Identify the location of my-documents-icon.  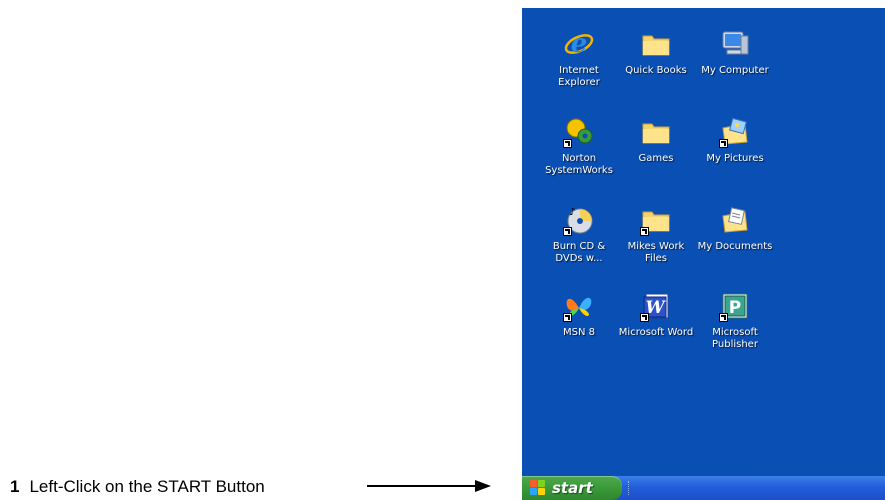
(735, 220).